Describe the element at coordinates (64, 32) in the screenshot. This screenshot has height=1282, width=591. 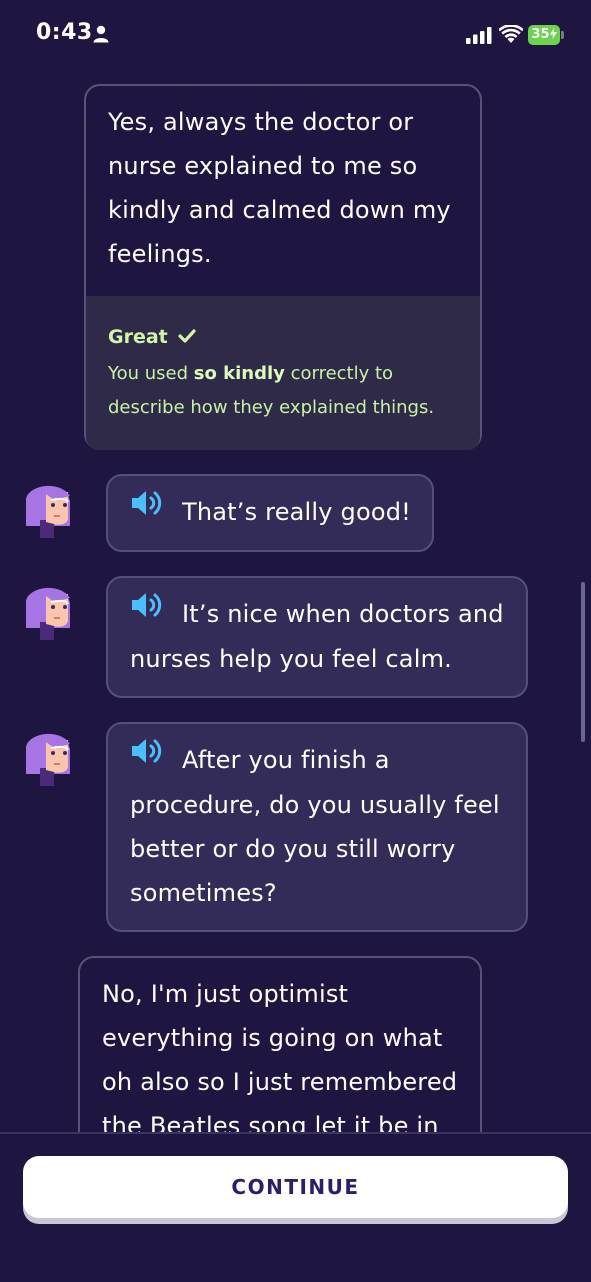
I see `status-time: 0:43` at that location.